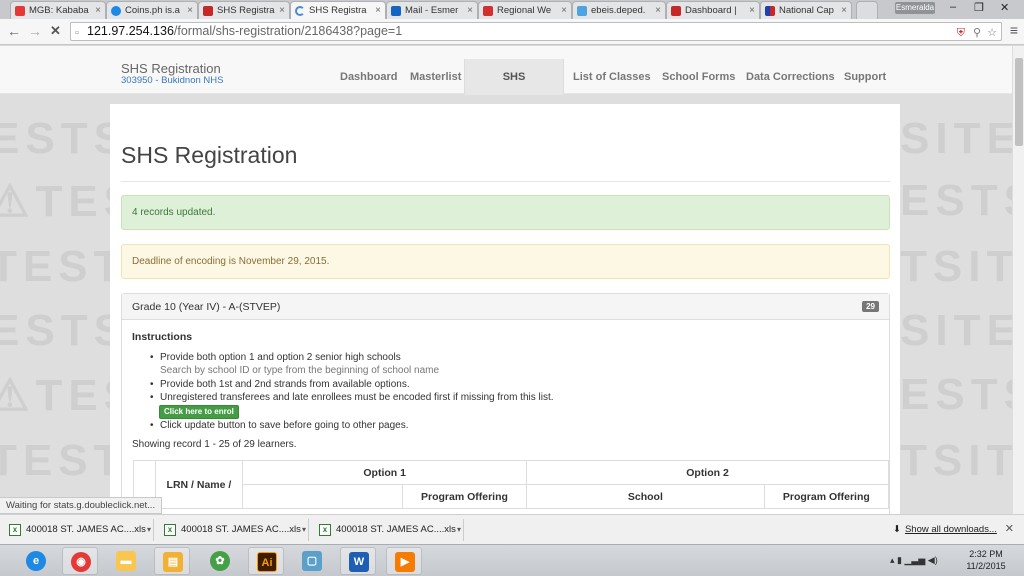 Image resolution: width=1024 pixels, height=576 pixels. Describe the element at coordinates (713, 10) in the screenshot. I see `browser-tab: Dashboard | ×` at that location.